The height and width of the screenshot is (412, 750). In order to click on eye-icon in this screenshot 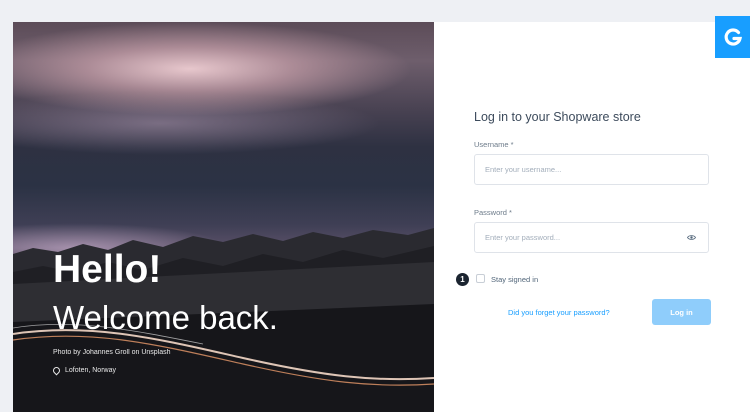, I will do `click(691, 237)`.